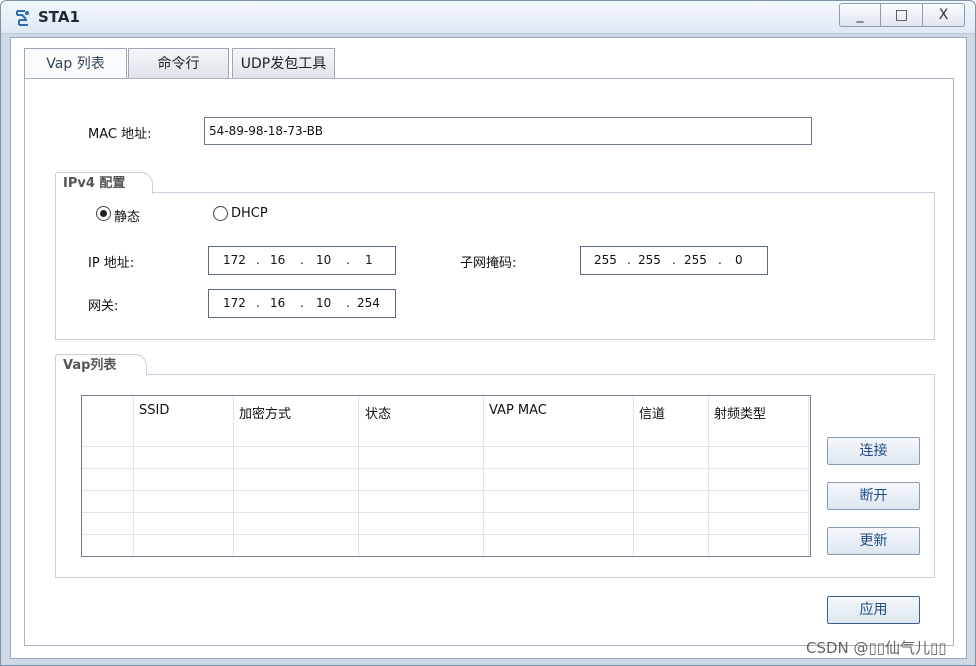 The image size is (976, 666). Describe the element at coordinates (111, 263) in the screenshot. I see `ip-address-label: IP 地址:` at that location.